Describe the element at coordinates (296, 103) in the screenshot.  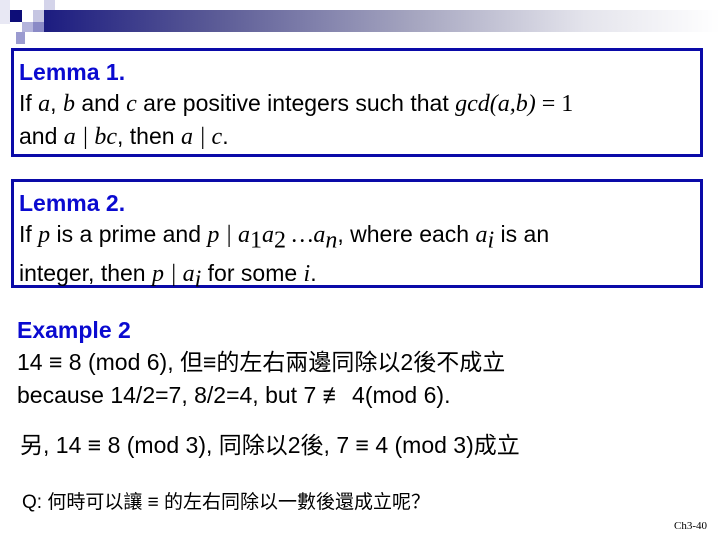
I see `text: are positive integers such that` at that location.